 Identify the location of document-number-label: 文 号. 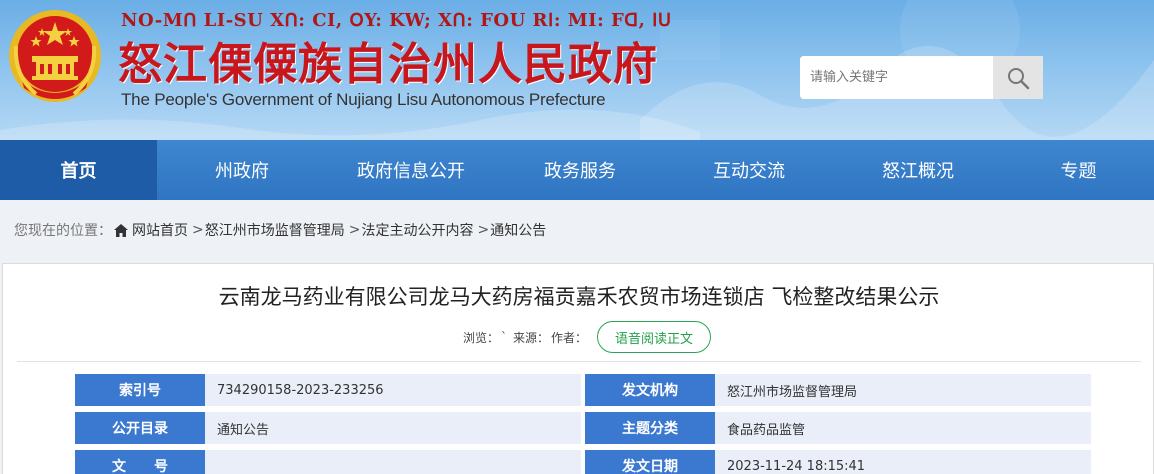
(140, 462).